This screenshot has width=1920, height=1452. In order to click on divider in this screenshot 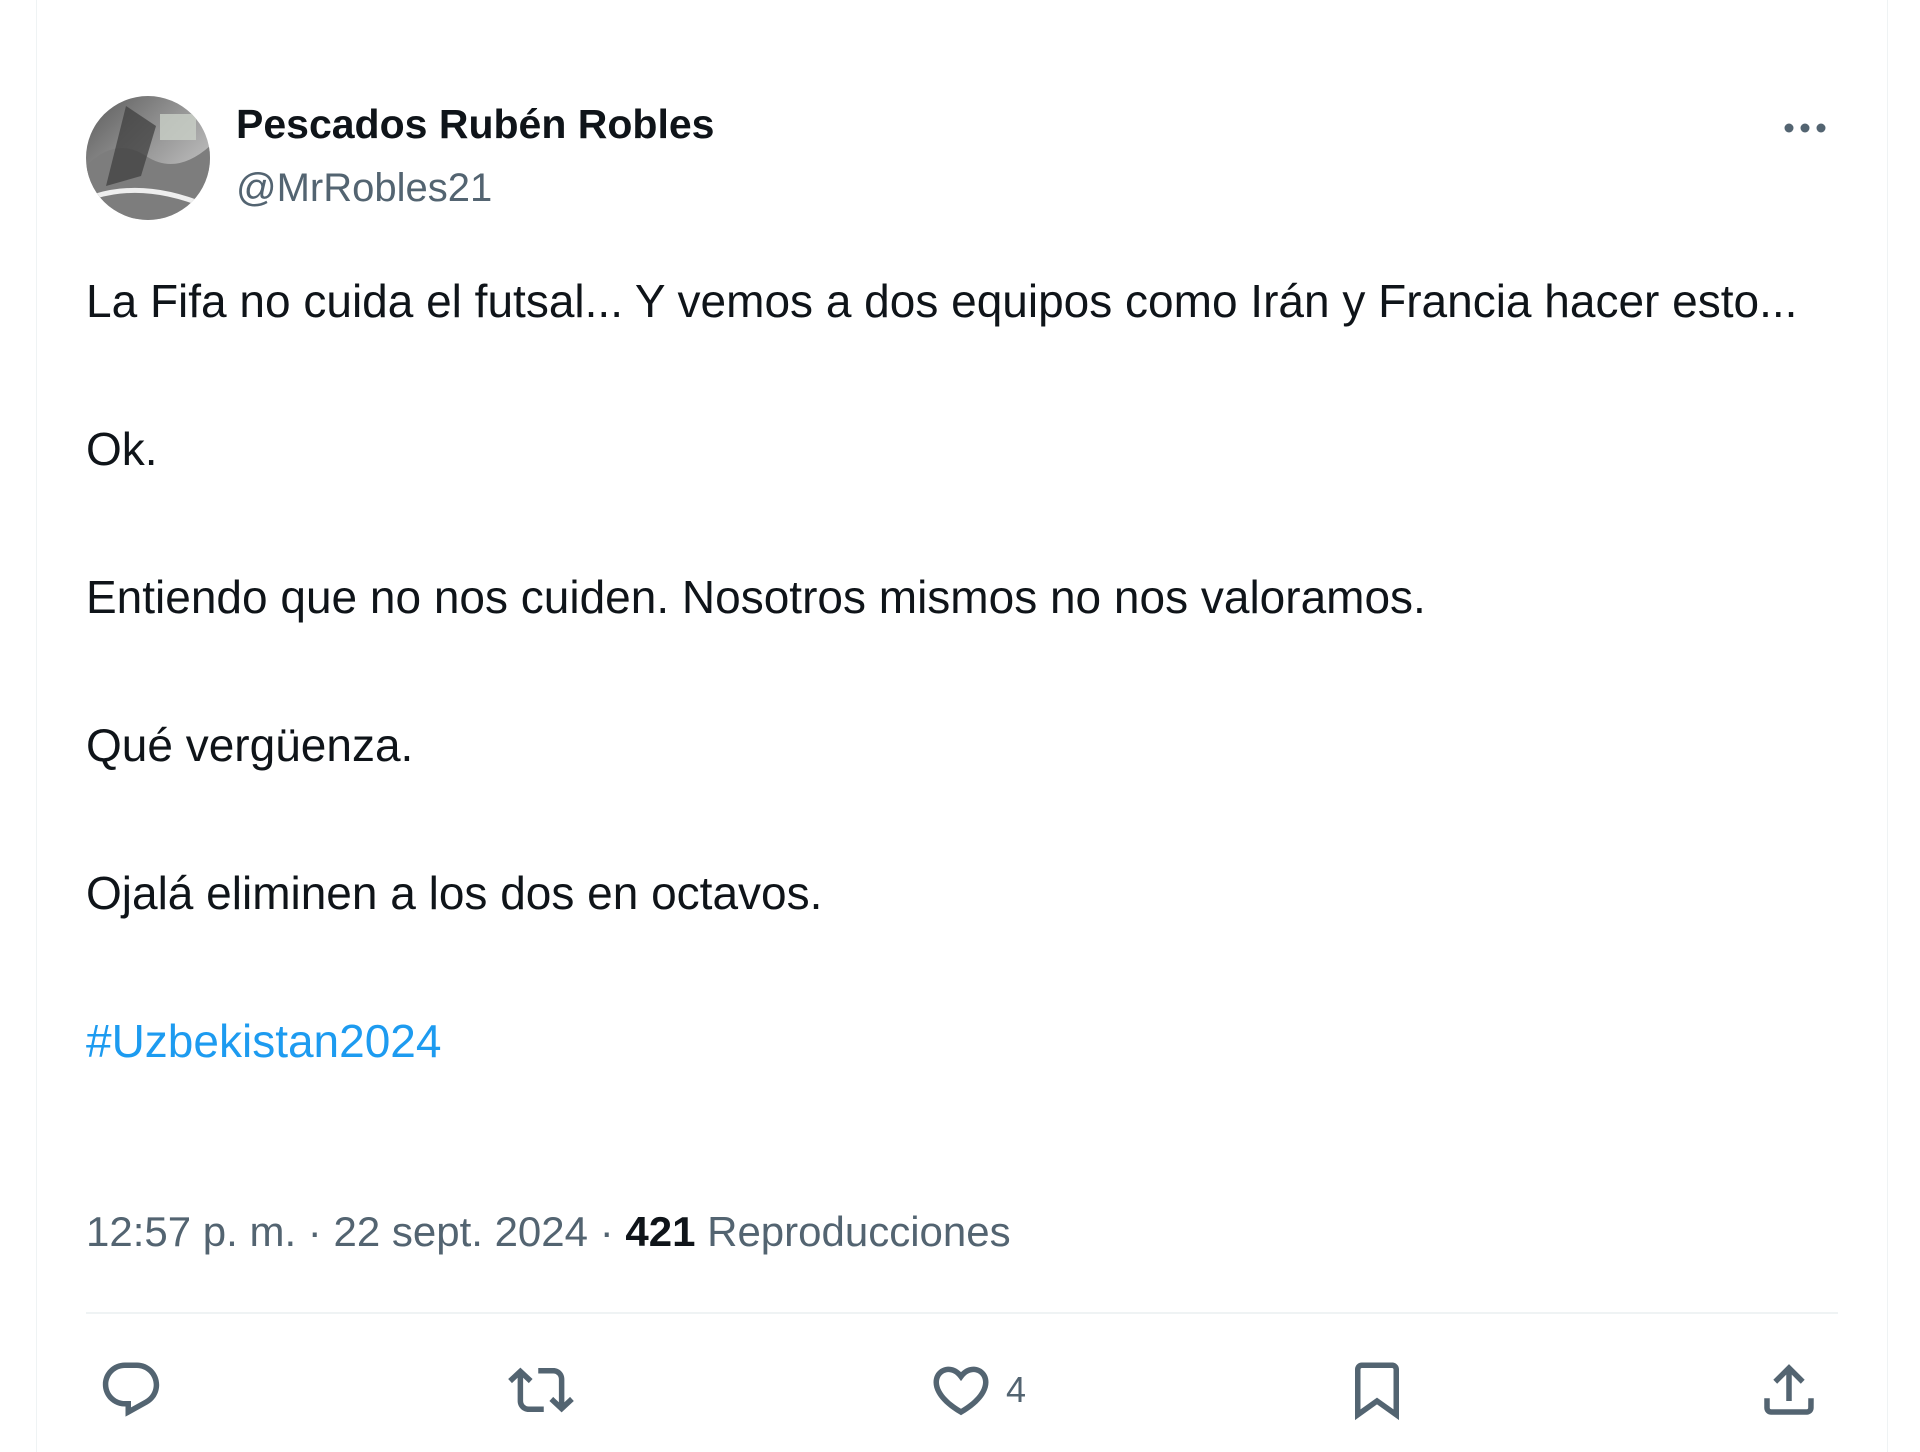, I will do `click(962, 1313)`.